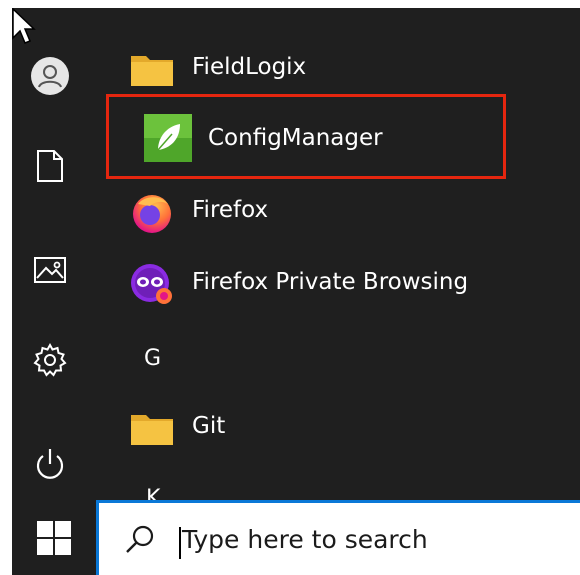 The height and width of the screenshot is (575, 580). I want to click on start-button, so click(54, 537).